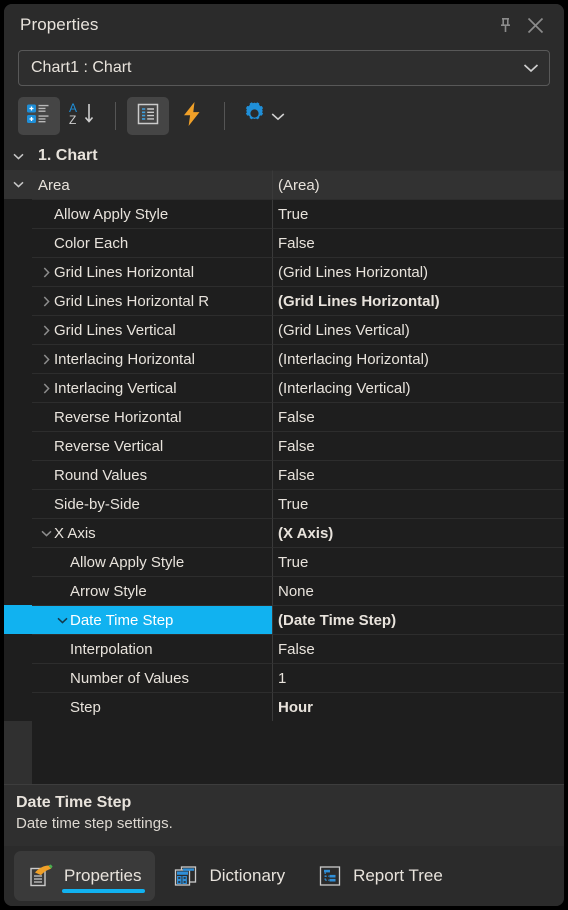  What do you see at coordinates (152, 184) in the screenshot?
I see `property-name-cell: Area` at bounding box center [152, 184].